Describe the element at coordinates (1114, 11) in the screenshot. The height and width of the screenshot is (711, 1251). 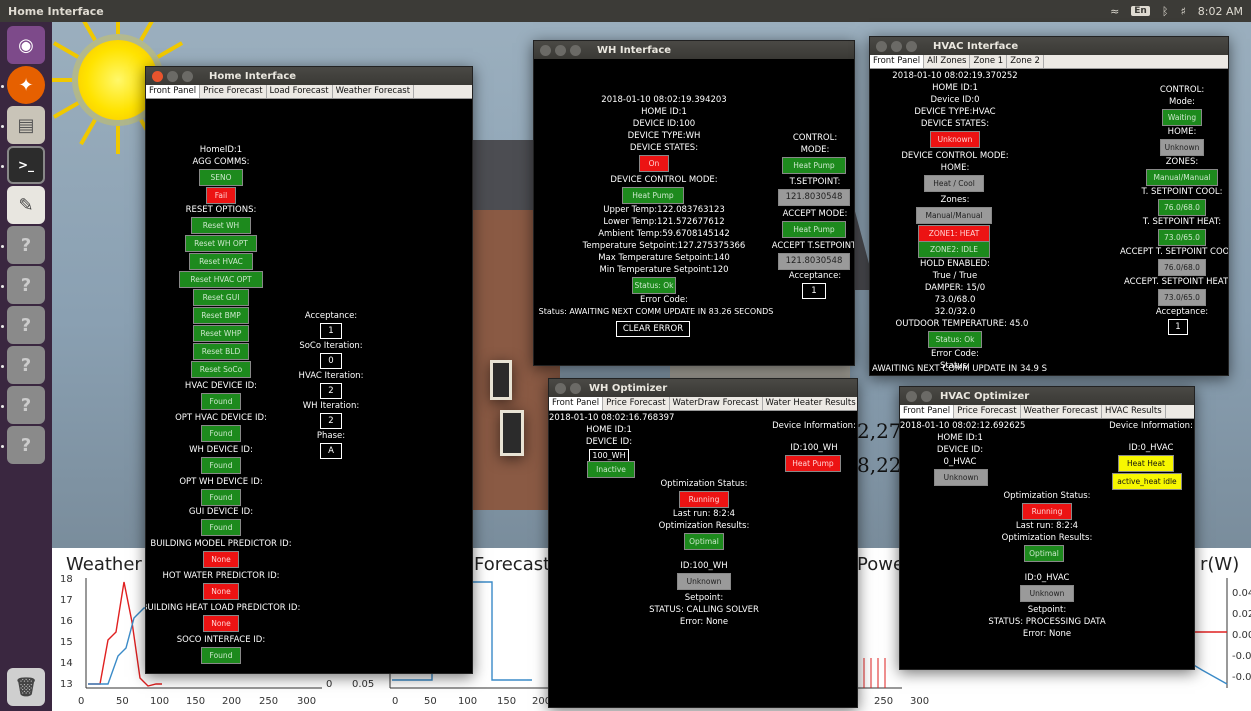
I see `wifi-icon: ≈` at that location.